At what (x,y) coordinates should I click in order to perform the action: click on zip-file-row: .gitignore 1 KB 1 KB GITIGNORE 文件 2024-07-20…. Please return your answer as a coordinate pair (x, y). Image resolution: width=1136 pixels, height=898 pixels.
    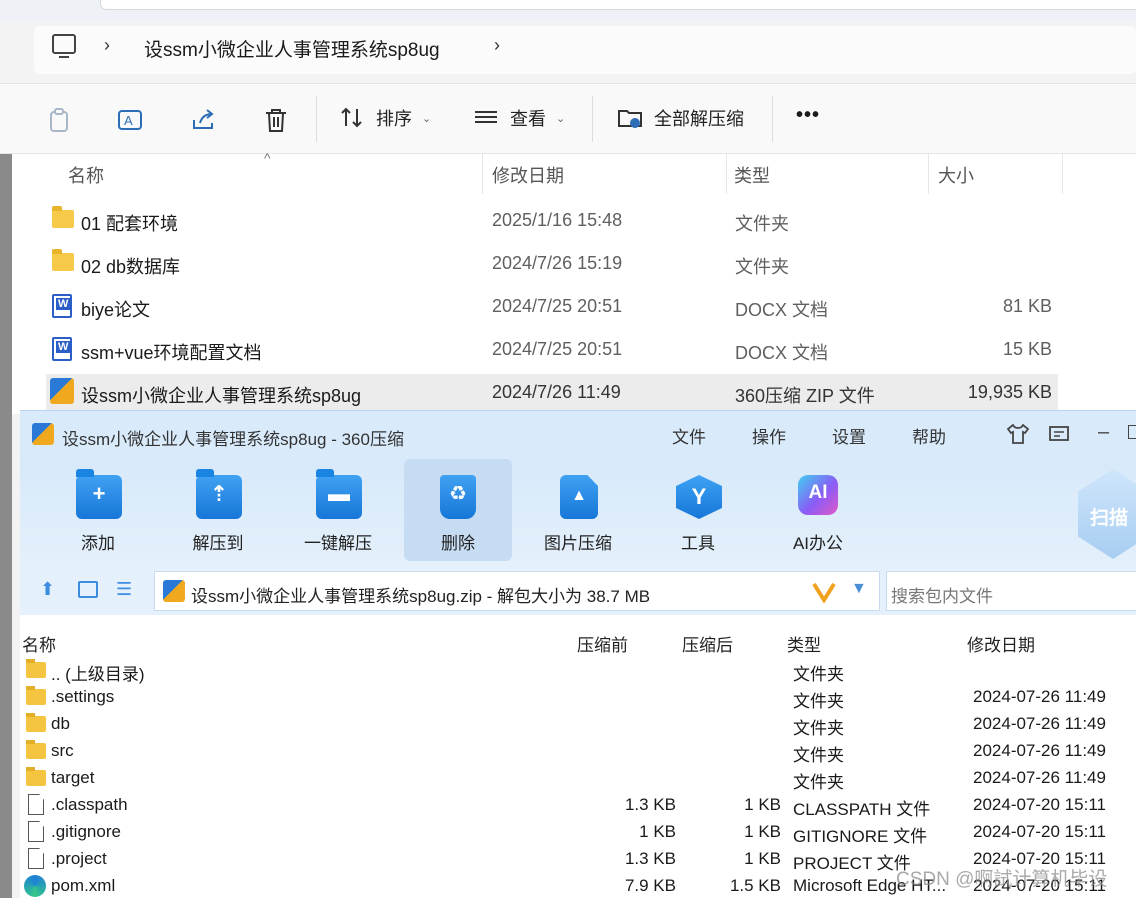
    Looking at the image, I should click on (578, 832).